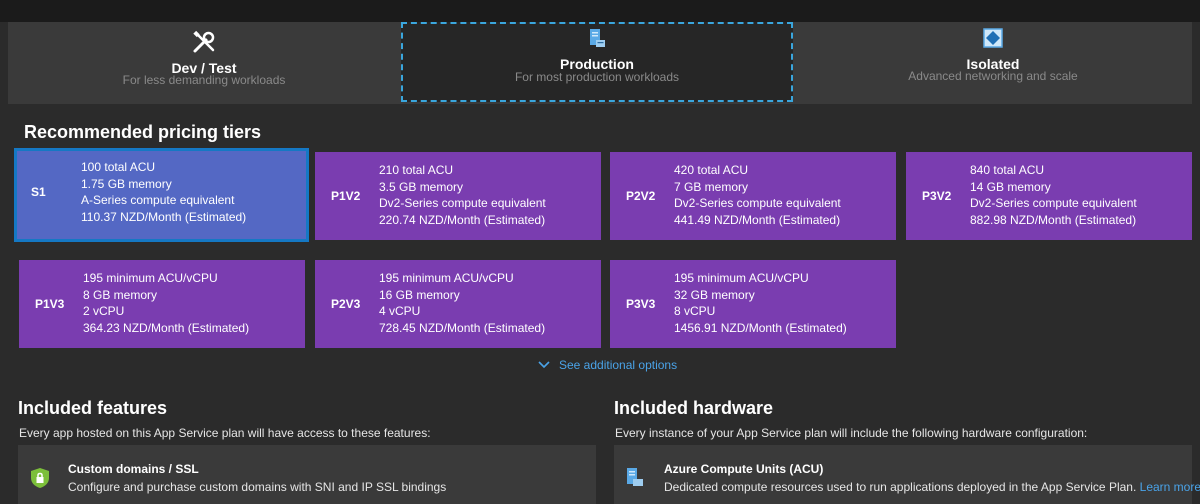  What do you see at coordinates (93, 408) in the screenshot?
I see `features-title: Included features` at bounding box center [93, 408].